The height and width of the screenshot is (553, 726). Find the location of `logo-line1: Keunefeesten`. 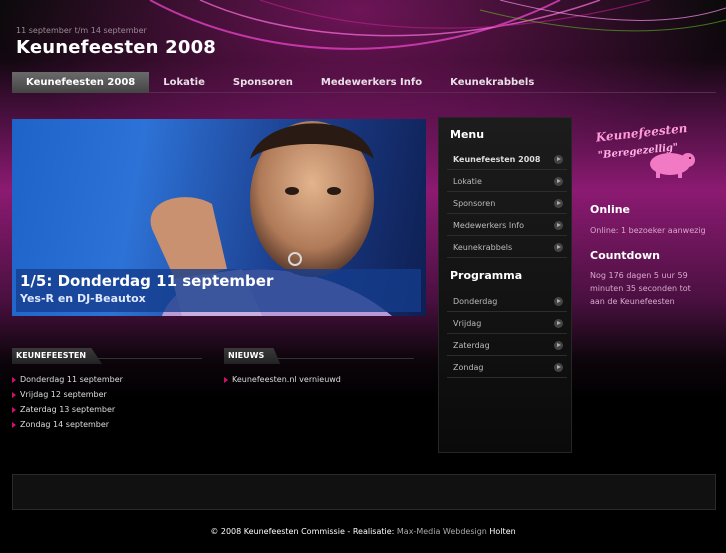

logo-line1: Keunefeesten is located at coordinates (641, 133).